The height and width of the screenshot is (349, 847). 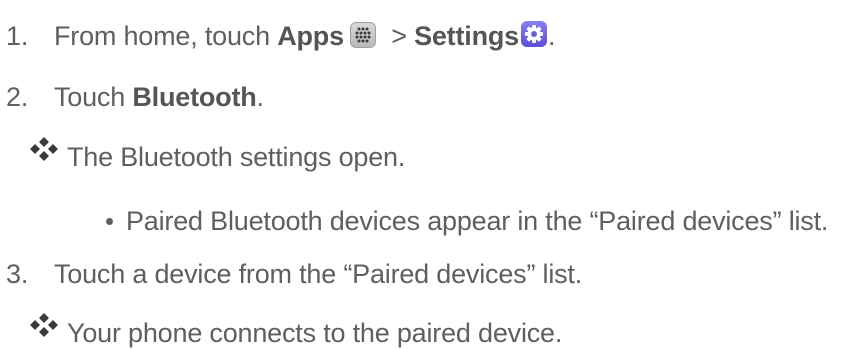 What do you see at coordinates (93, 97) in the screenshot?
I see `step-text: Touch` at bounding box center [93, 97].